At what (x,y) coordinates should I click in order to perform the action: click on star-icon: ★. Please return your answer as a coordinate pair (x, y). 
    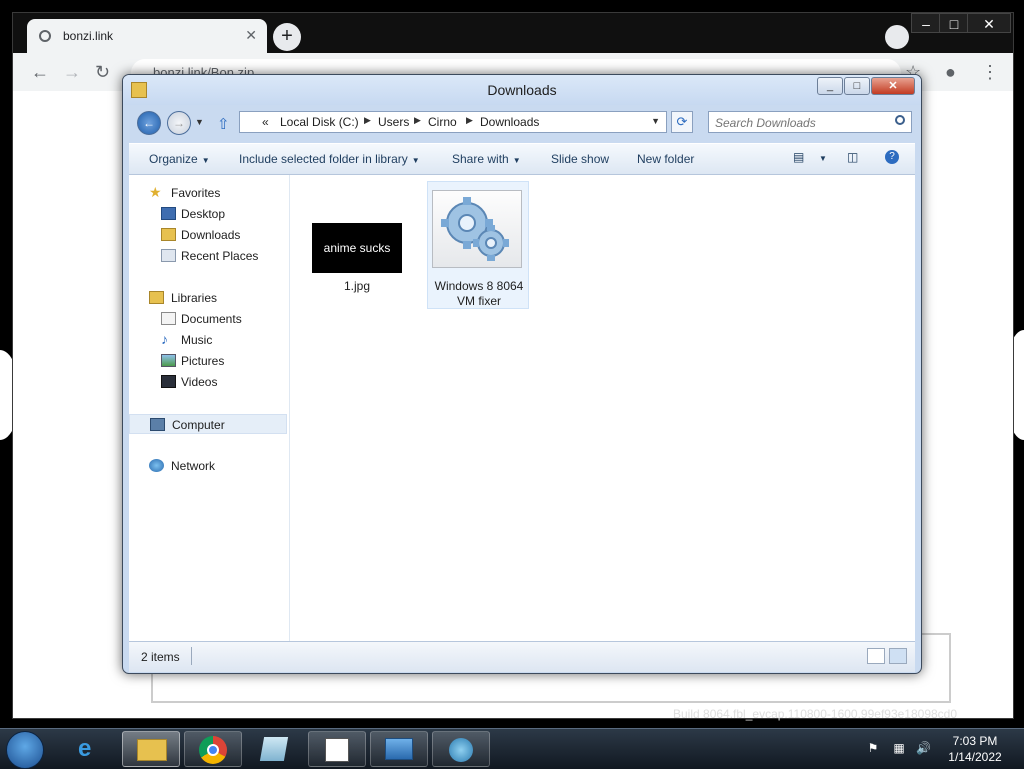
    Looking at the image, I should click on (155, 192).